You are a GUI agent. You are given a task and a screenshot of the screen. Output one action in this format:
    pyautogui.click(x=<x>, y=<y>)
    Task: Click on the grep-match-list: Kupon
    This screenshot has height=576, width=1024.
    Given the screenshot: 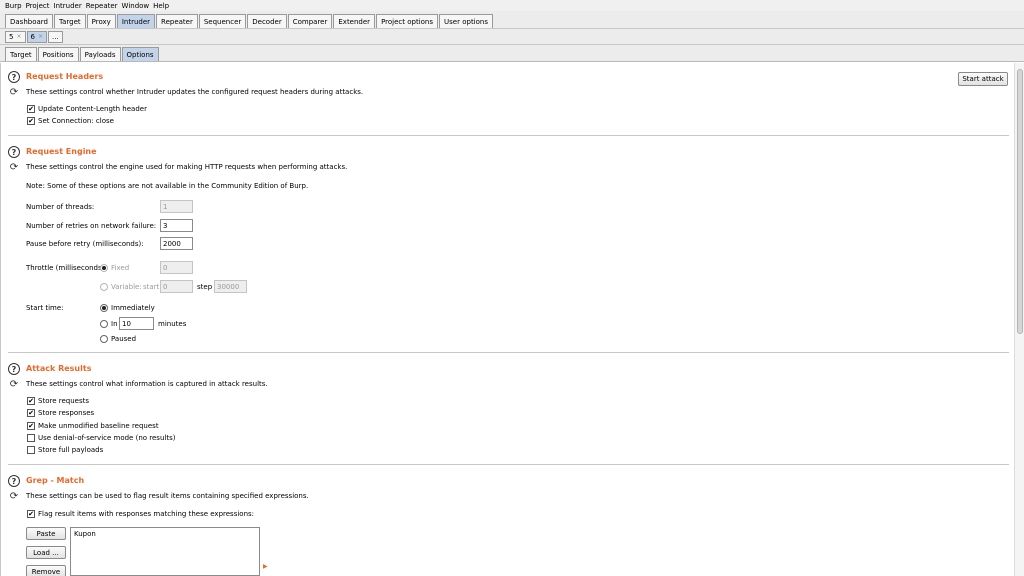 What is the action you would take?
    pyautogui.click(x=165, y=551)
    